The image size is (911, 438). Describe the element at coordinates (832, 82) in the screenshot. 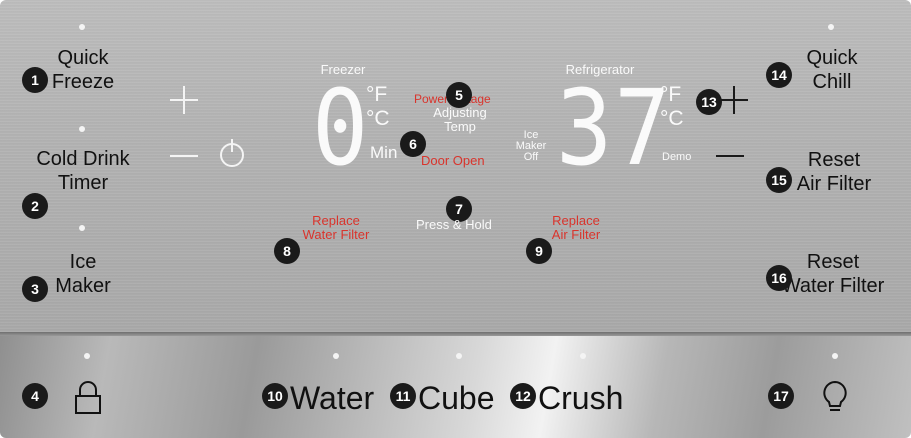

I see `quick-chill-label-line2: Chill` at that location.